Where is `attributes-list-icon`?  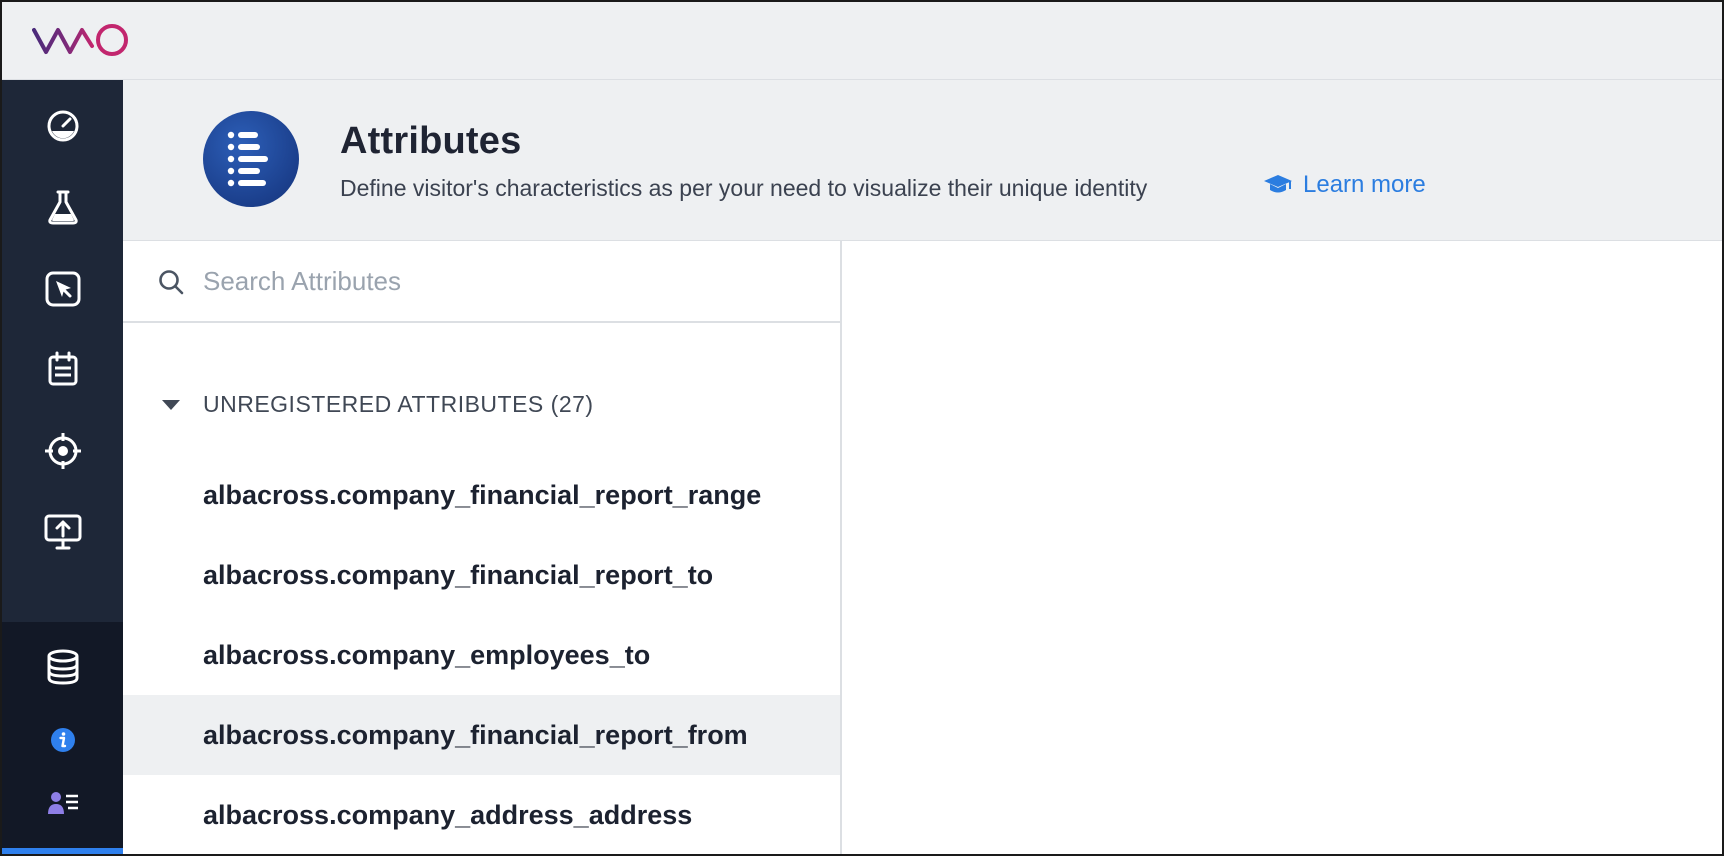
attributes-list-icon is located at coordinates (251, 159).